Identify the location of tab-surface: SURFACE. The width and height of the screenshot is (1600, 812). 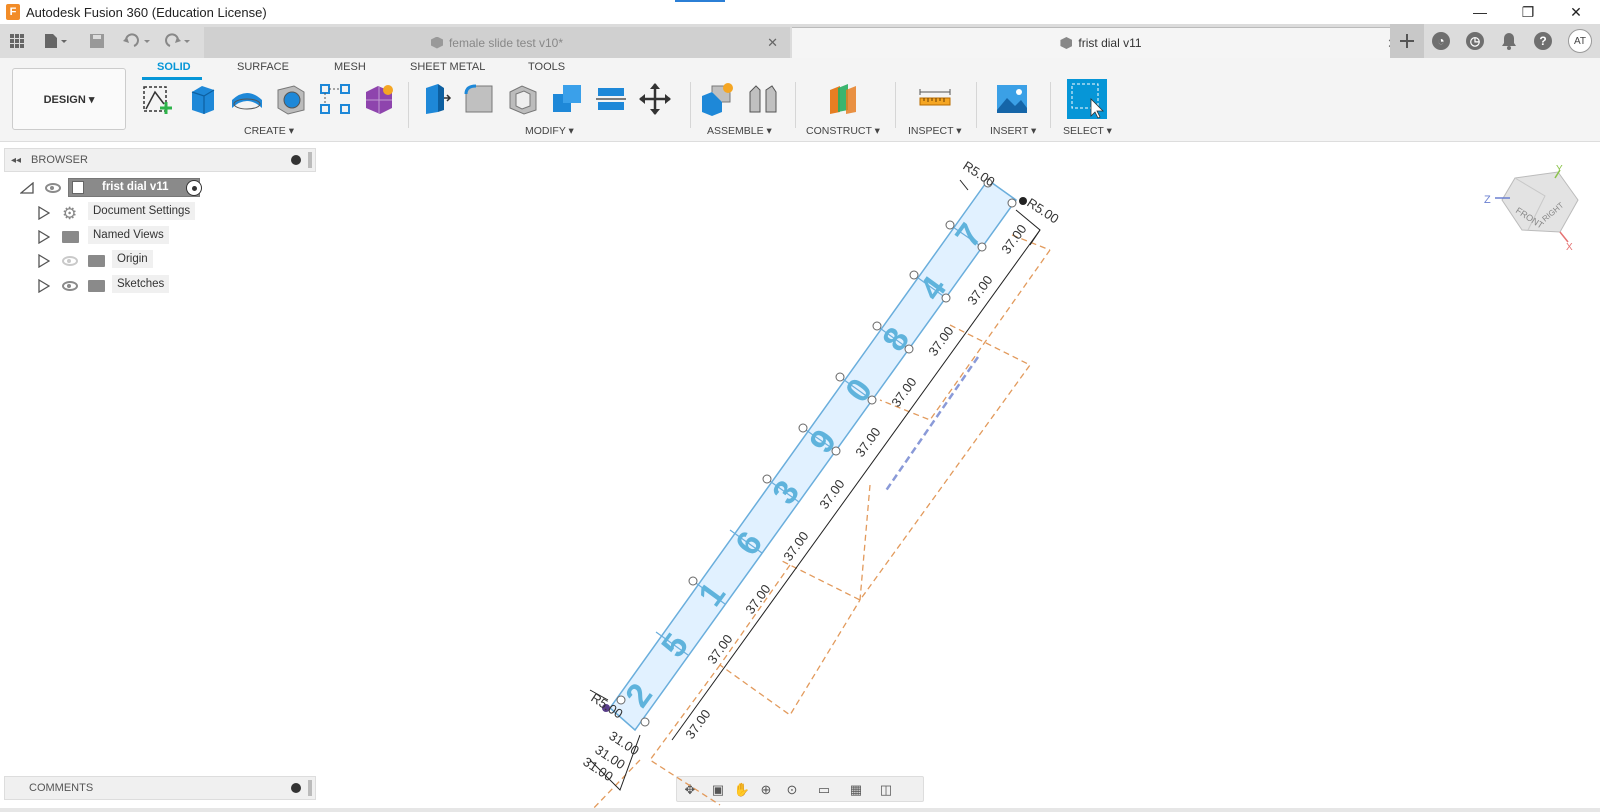
(263, 67).